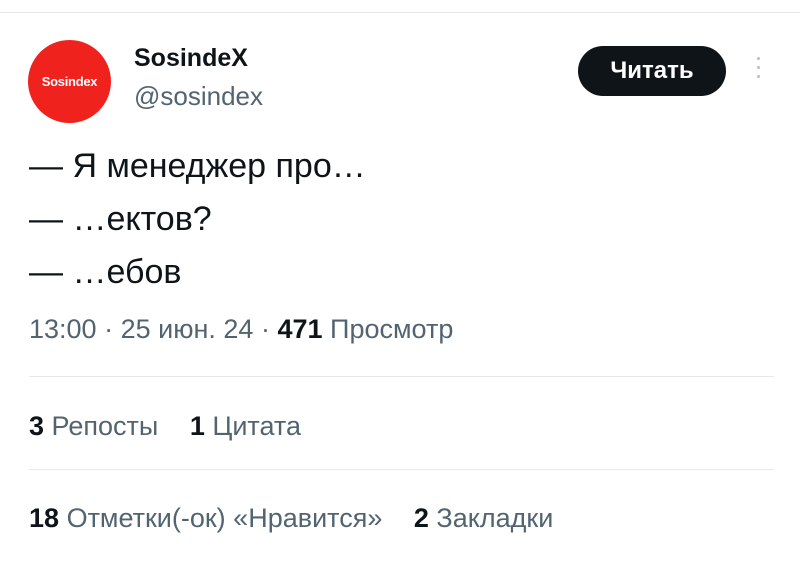  I want to click on more-options-icon, so click(758, 72).